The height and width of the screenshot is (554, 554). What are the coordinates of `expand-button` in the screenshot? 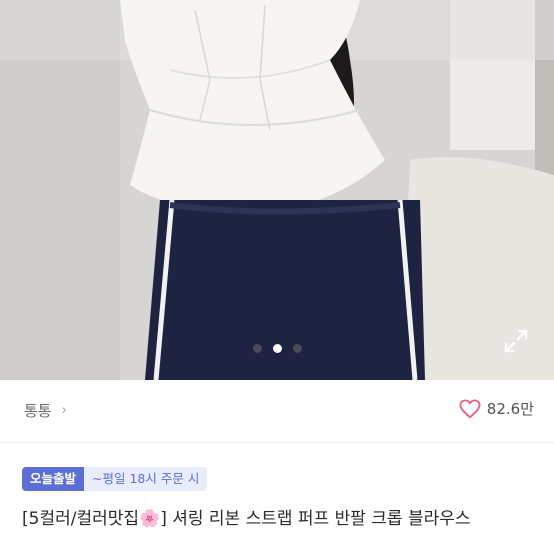 It's located at (516, 341).